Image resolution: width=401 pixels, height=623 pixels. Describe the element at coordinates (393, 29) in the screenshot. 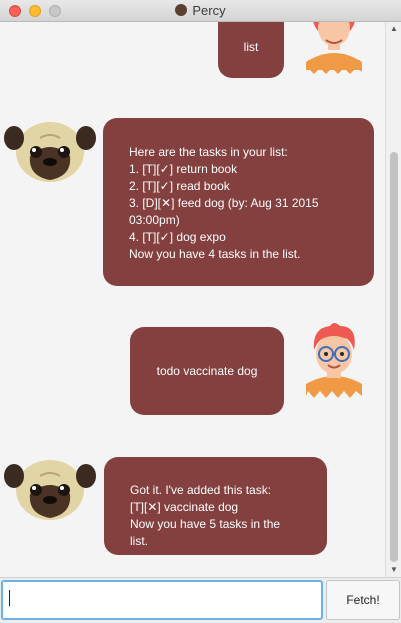

I see `scroll-up-icon: ▲` at that location.